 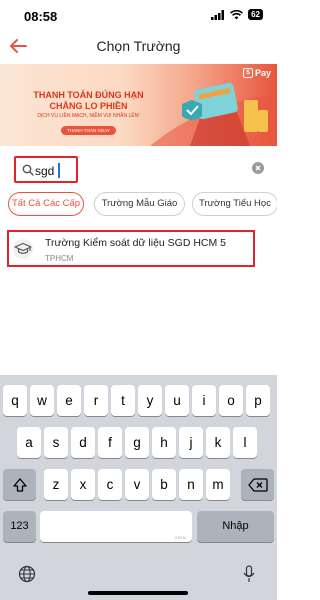 I want to click on key-n: n, so click(x=191, y=484).